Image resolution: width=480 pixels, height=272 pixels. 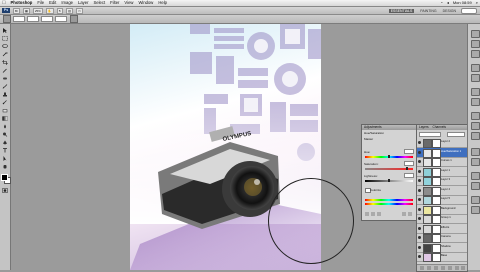 I want to click on gradient-tool-icon, so click(x=5, y=118).